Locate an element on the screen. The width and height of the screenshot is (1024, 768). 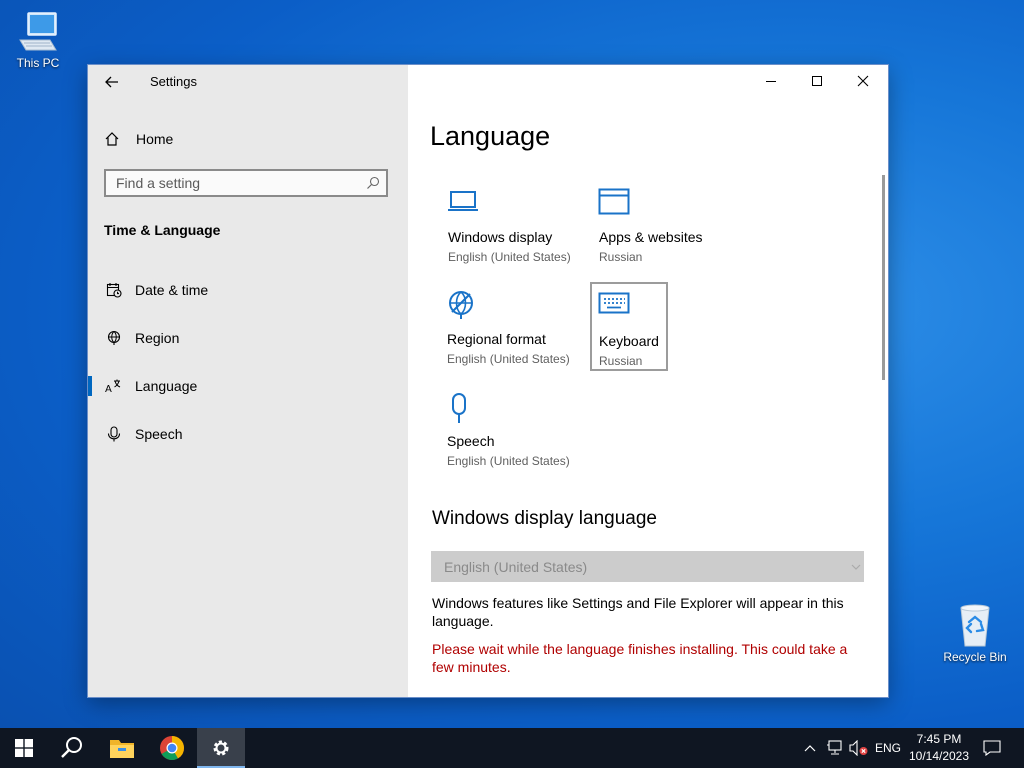
chevron-up-icon is located at coordinates (810, 748).